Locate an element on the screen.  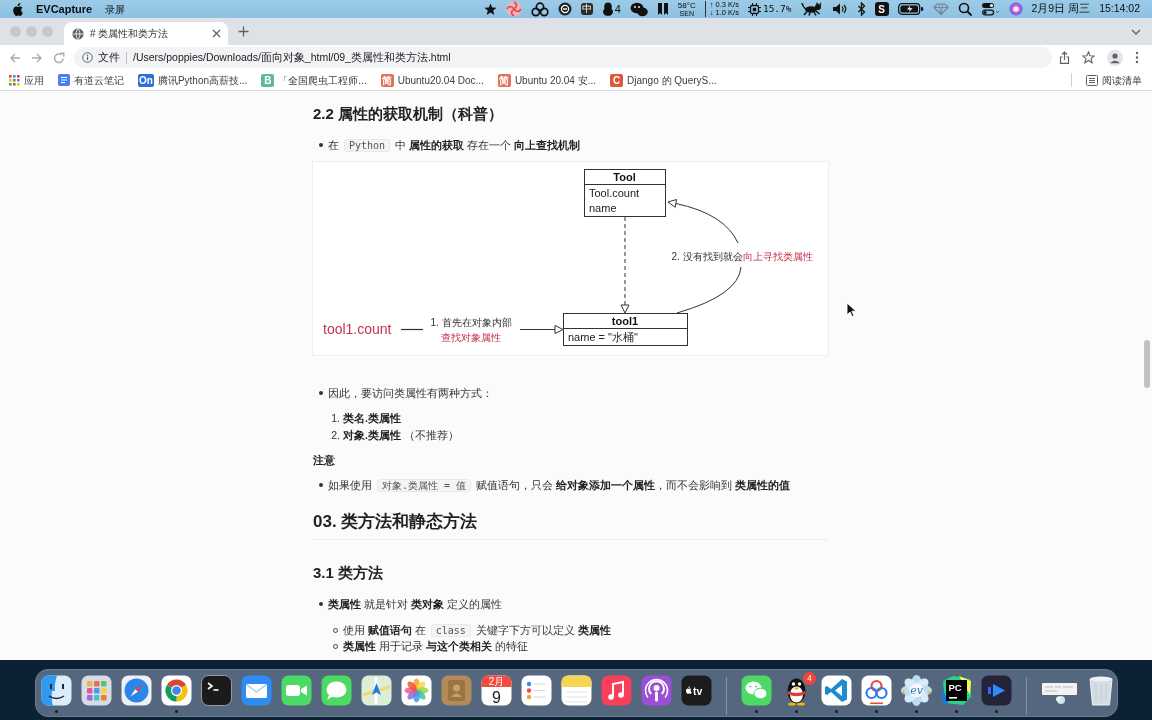
tv-icon: tv is located at coordinates (696, 690).